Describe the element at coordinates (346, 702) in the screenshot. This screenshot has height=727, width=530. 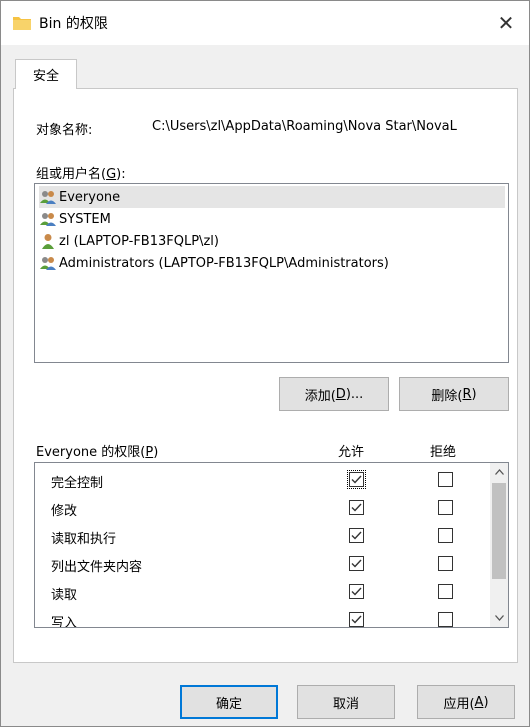
I see `cancel-button: 取消` at that location.